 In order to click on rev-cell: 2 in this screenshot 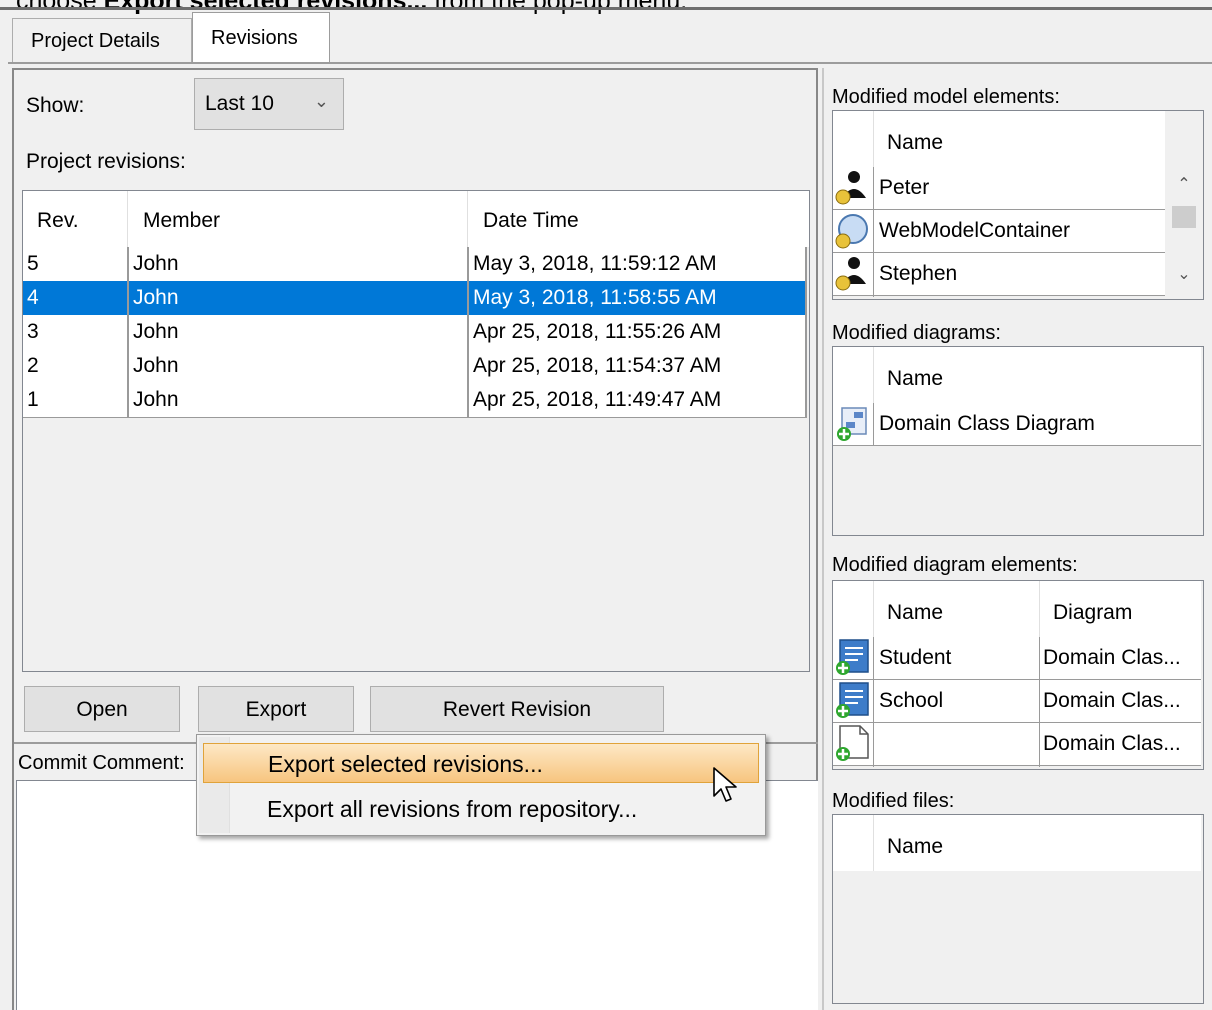, I will do `click(33, 365)`.